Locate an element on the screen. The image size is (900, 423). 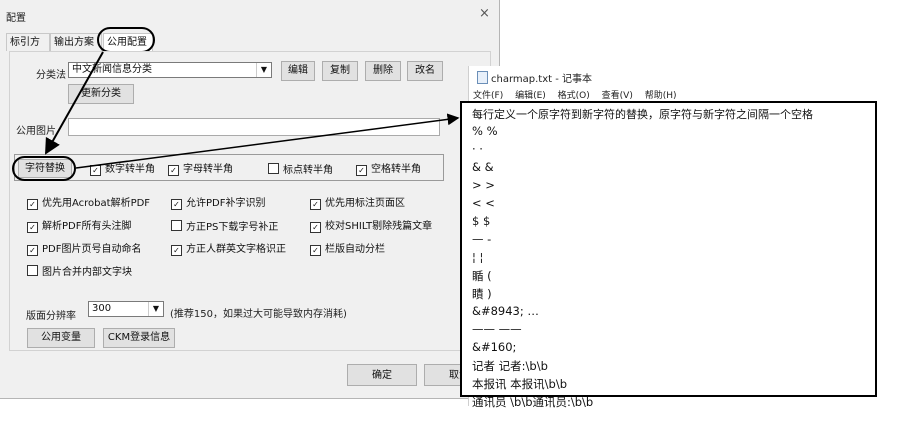
arrow-tab-to-button is located at coordinates (74, 103).